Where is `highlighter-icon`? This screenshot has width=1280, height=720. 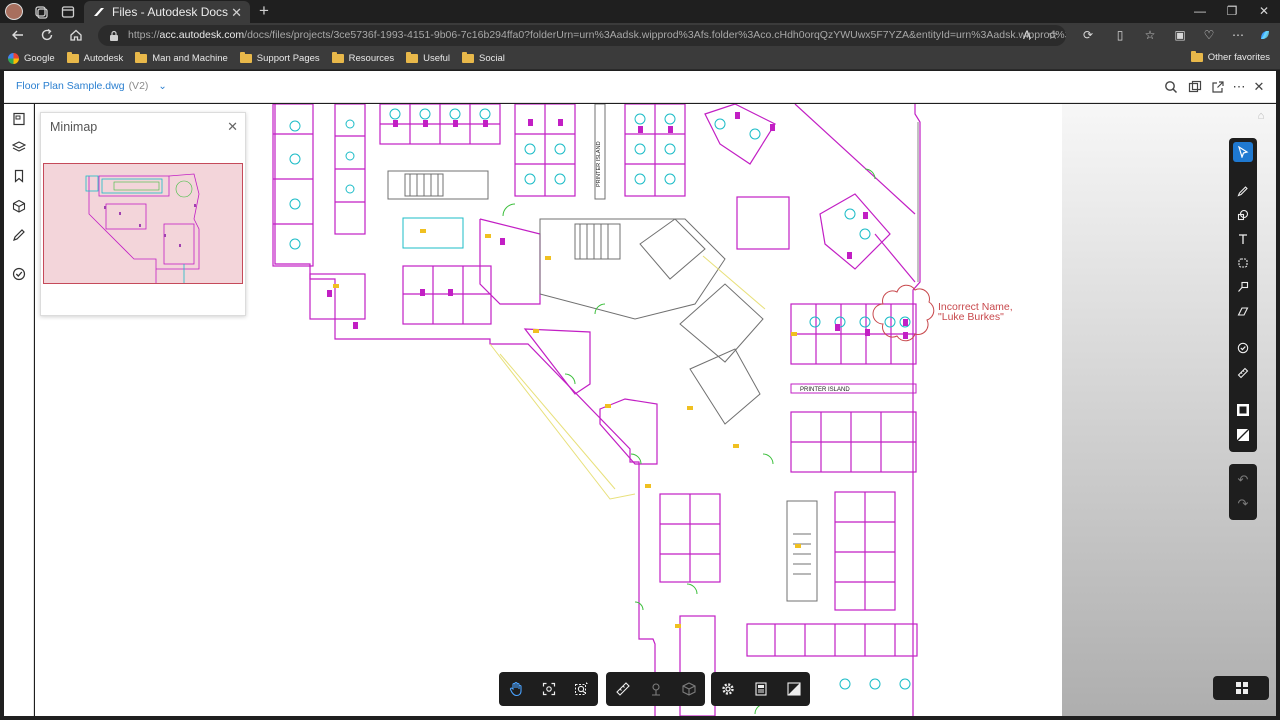 highlighter-icon is located at coordinates (1243, 311).